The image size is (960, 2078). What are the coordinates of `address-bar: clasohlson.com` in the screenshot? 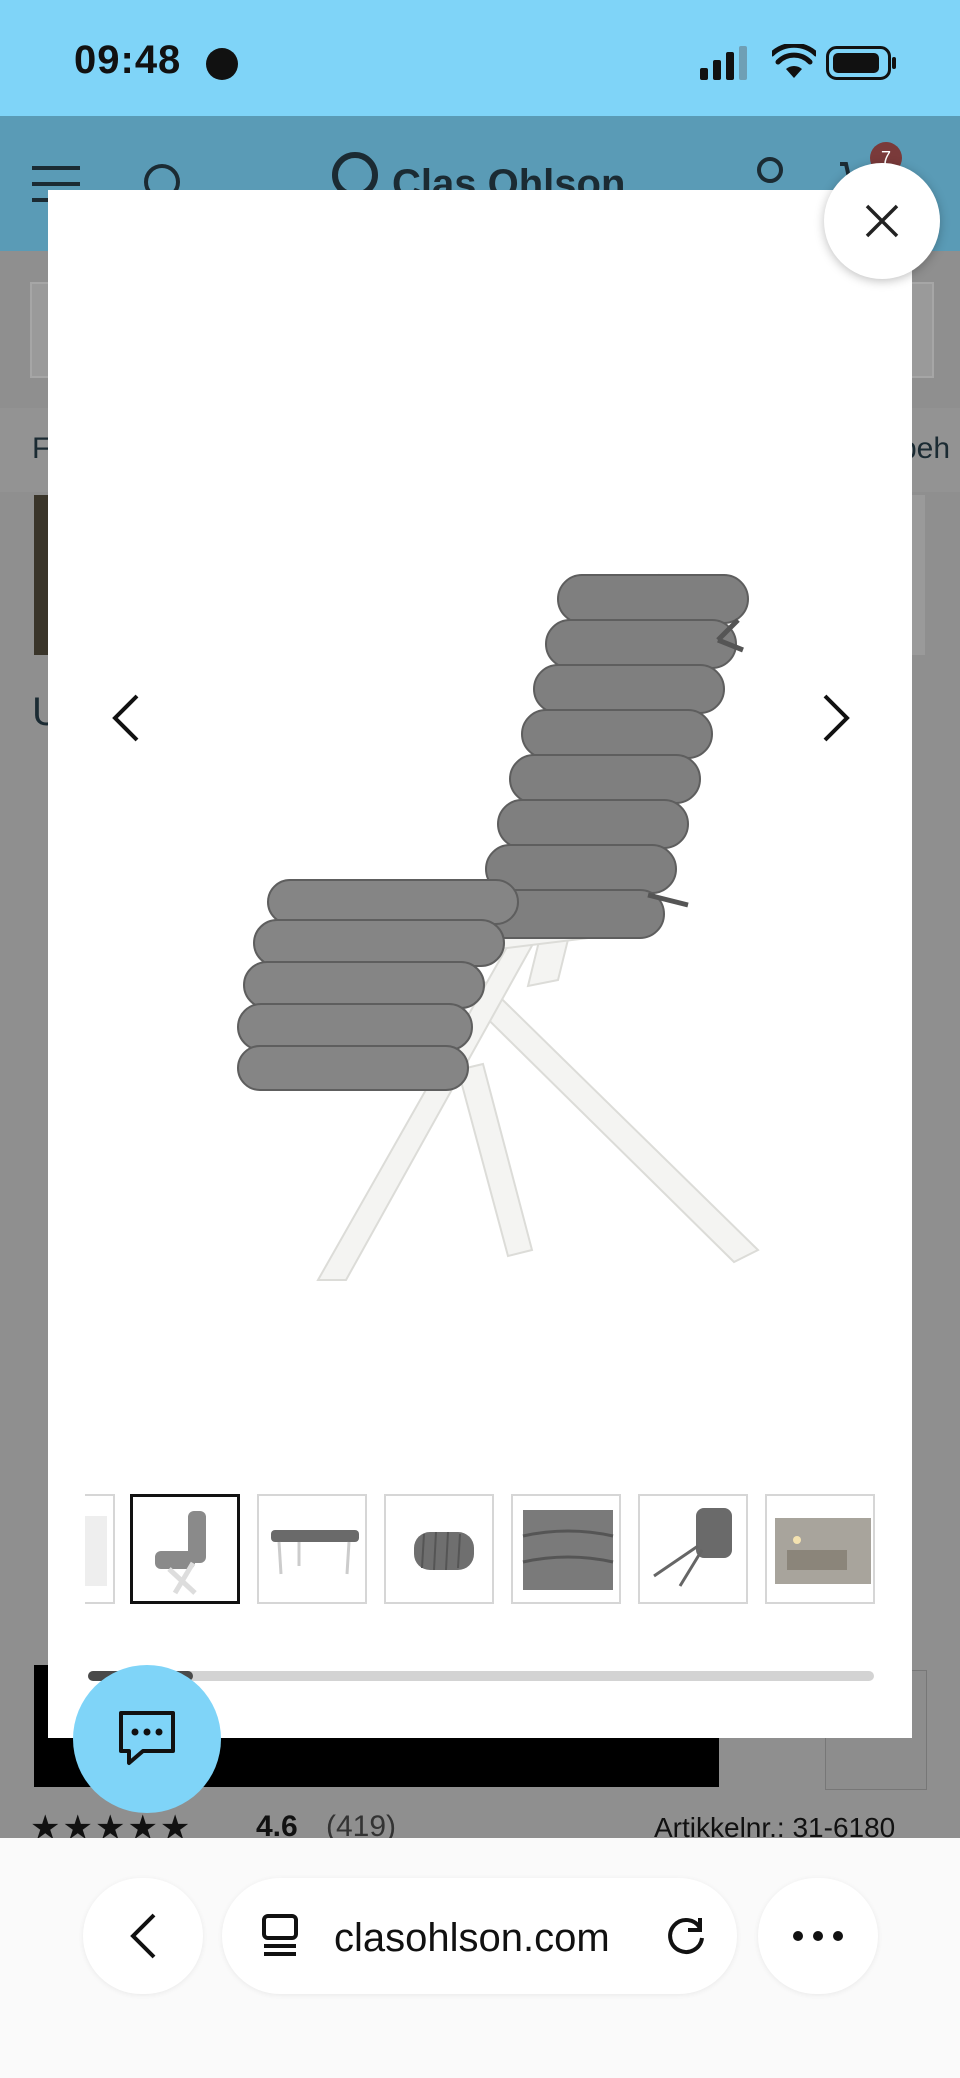 It's located at (479, 1936).